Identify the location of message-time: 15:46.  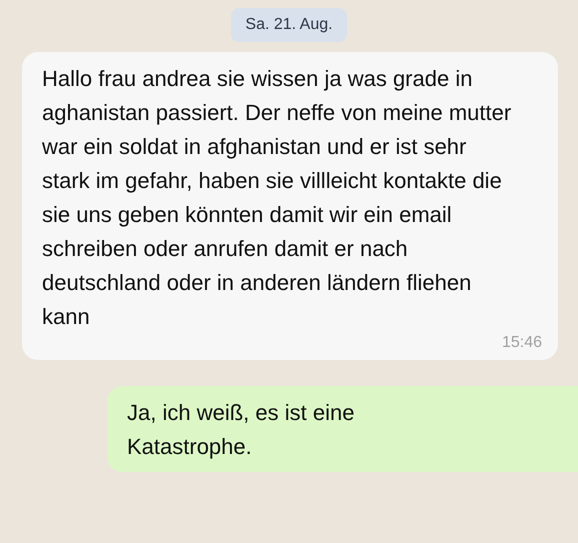
(522, 343).